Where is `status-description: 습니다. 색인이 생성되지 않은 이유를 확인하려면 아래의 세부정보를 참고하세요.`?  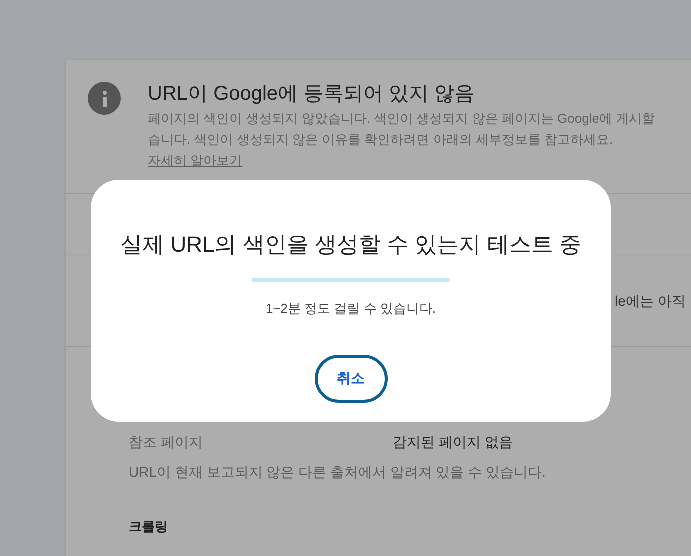 status-description: 습니다. 색인이 생성되지 않은 이유를 확인하려면 아래의 세부정보를 참고하세요. is located at coordinates (381, 140).